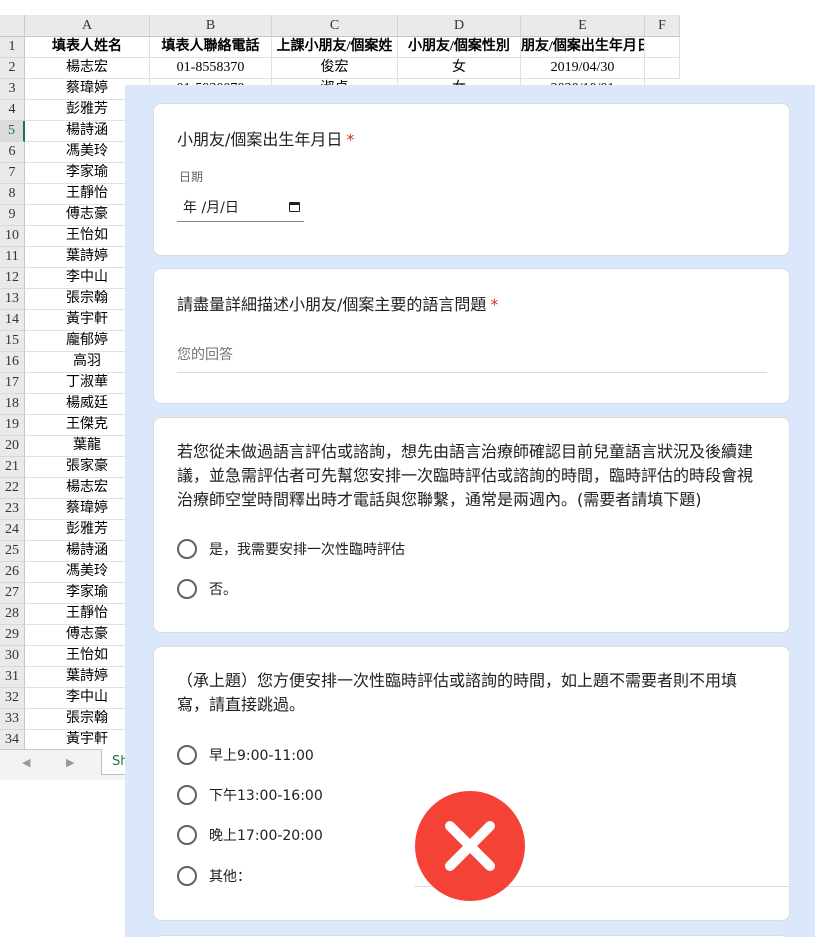 This screenshot has width=815, height=937. Describe the element at coordinates (12, 530) in the screenshot. I see `row-header: 24` at that location.